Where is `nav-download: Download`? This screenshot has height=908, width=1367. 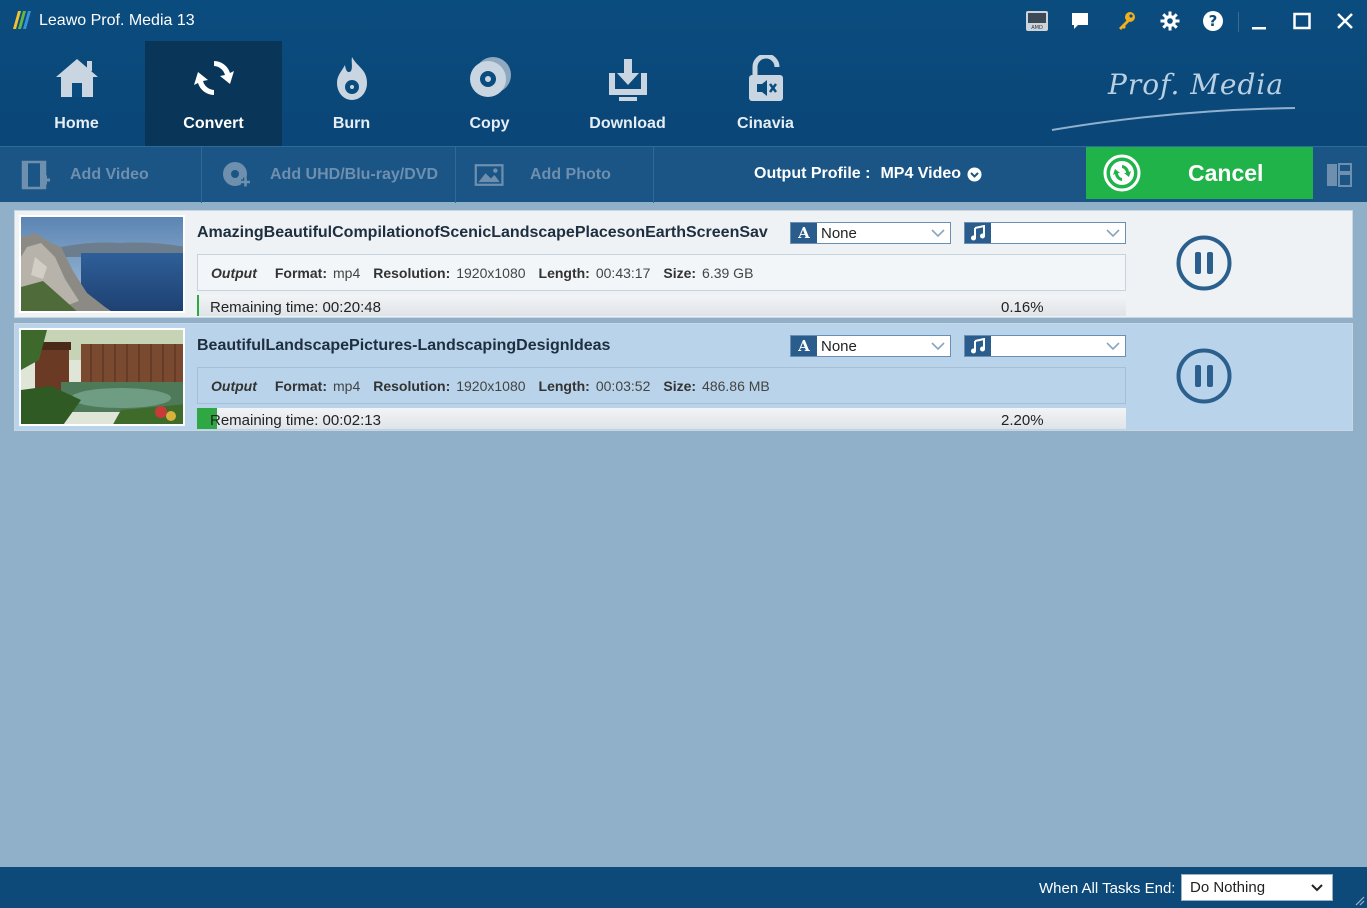
nav-download: Download is located at coordinates (627, 93).